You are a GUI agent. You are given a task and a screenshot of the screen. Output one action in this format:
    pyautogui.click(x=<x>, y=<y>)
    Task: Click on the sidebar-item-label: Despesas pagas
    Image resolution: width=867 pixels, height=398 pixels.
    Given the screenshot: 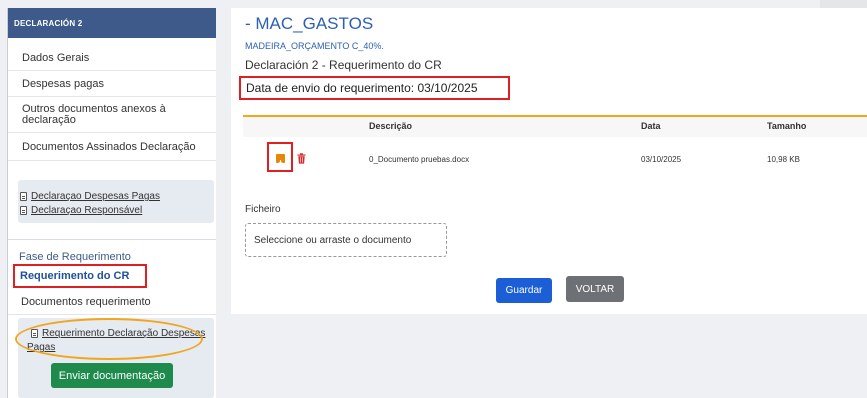 What is the action you would take?
    pyautogui.click(x=63, y=83)
    